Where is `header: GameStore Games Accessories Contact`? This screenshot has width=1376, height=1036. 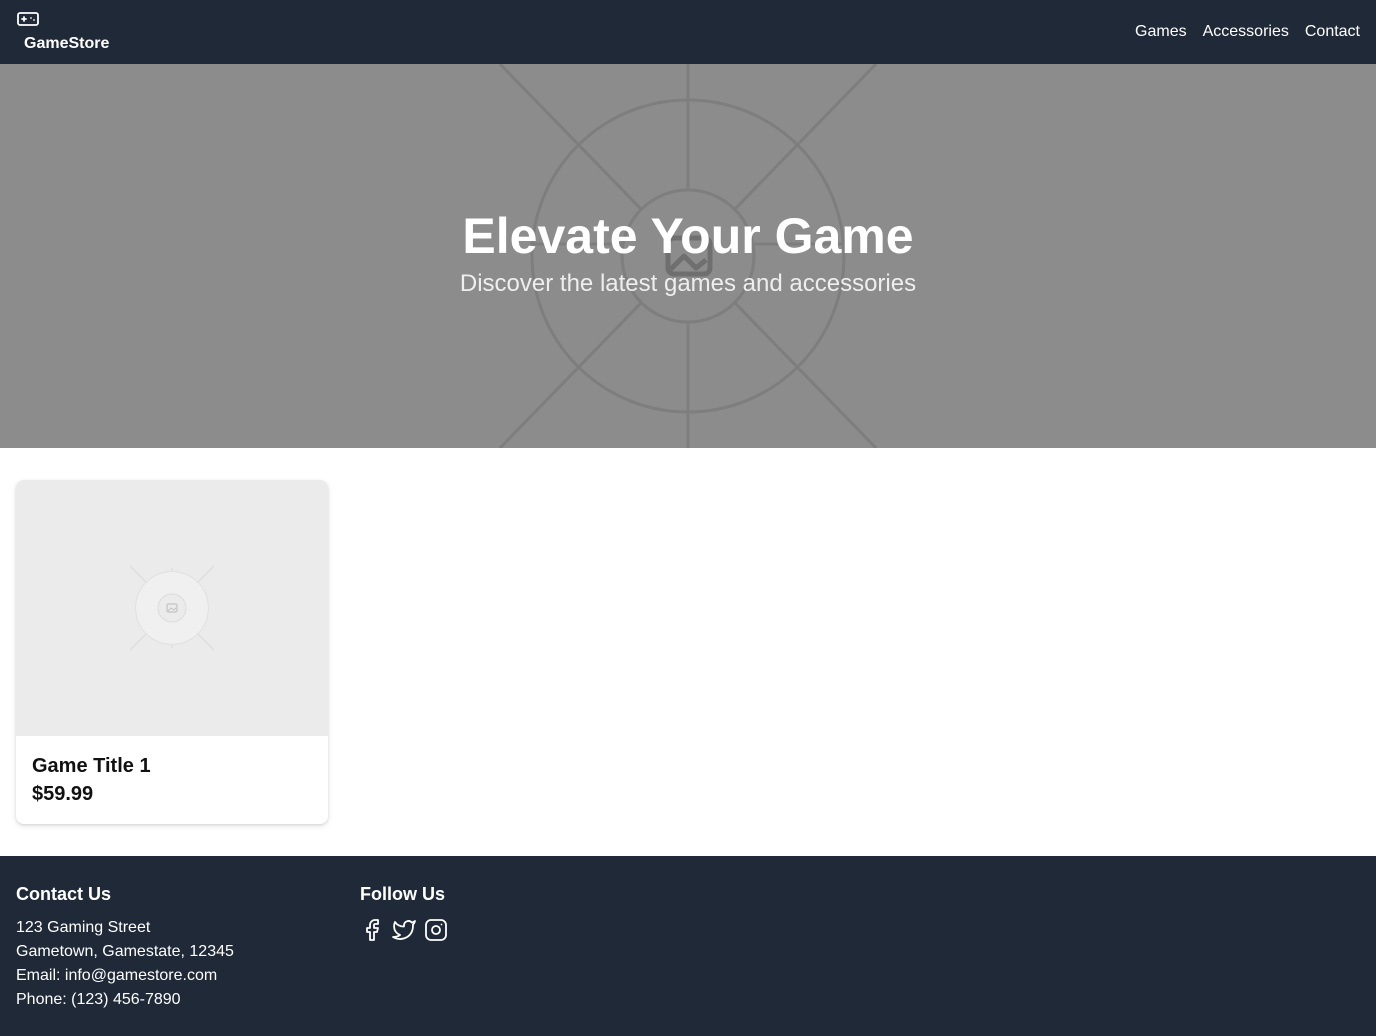 header: GameStore Games Accessories Contact is located at coordinates (688, 32).